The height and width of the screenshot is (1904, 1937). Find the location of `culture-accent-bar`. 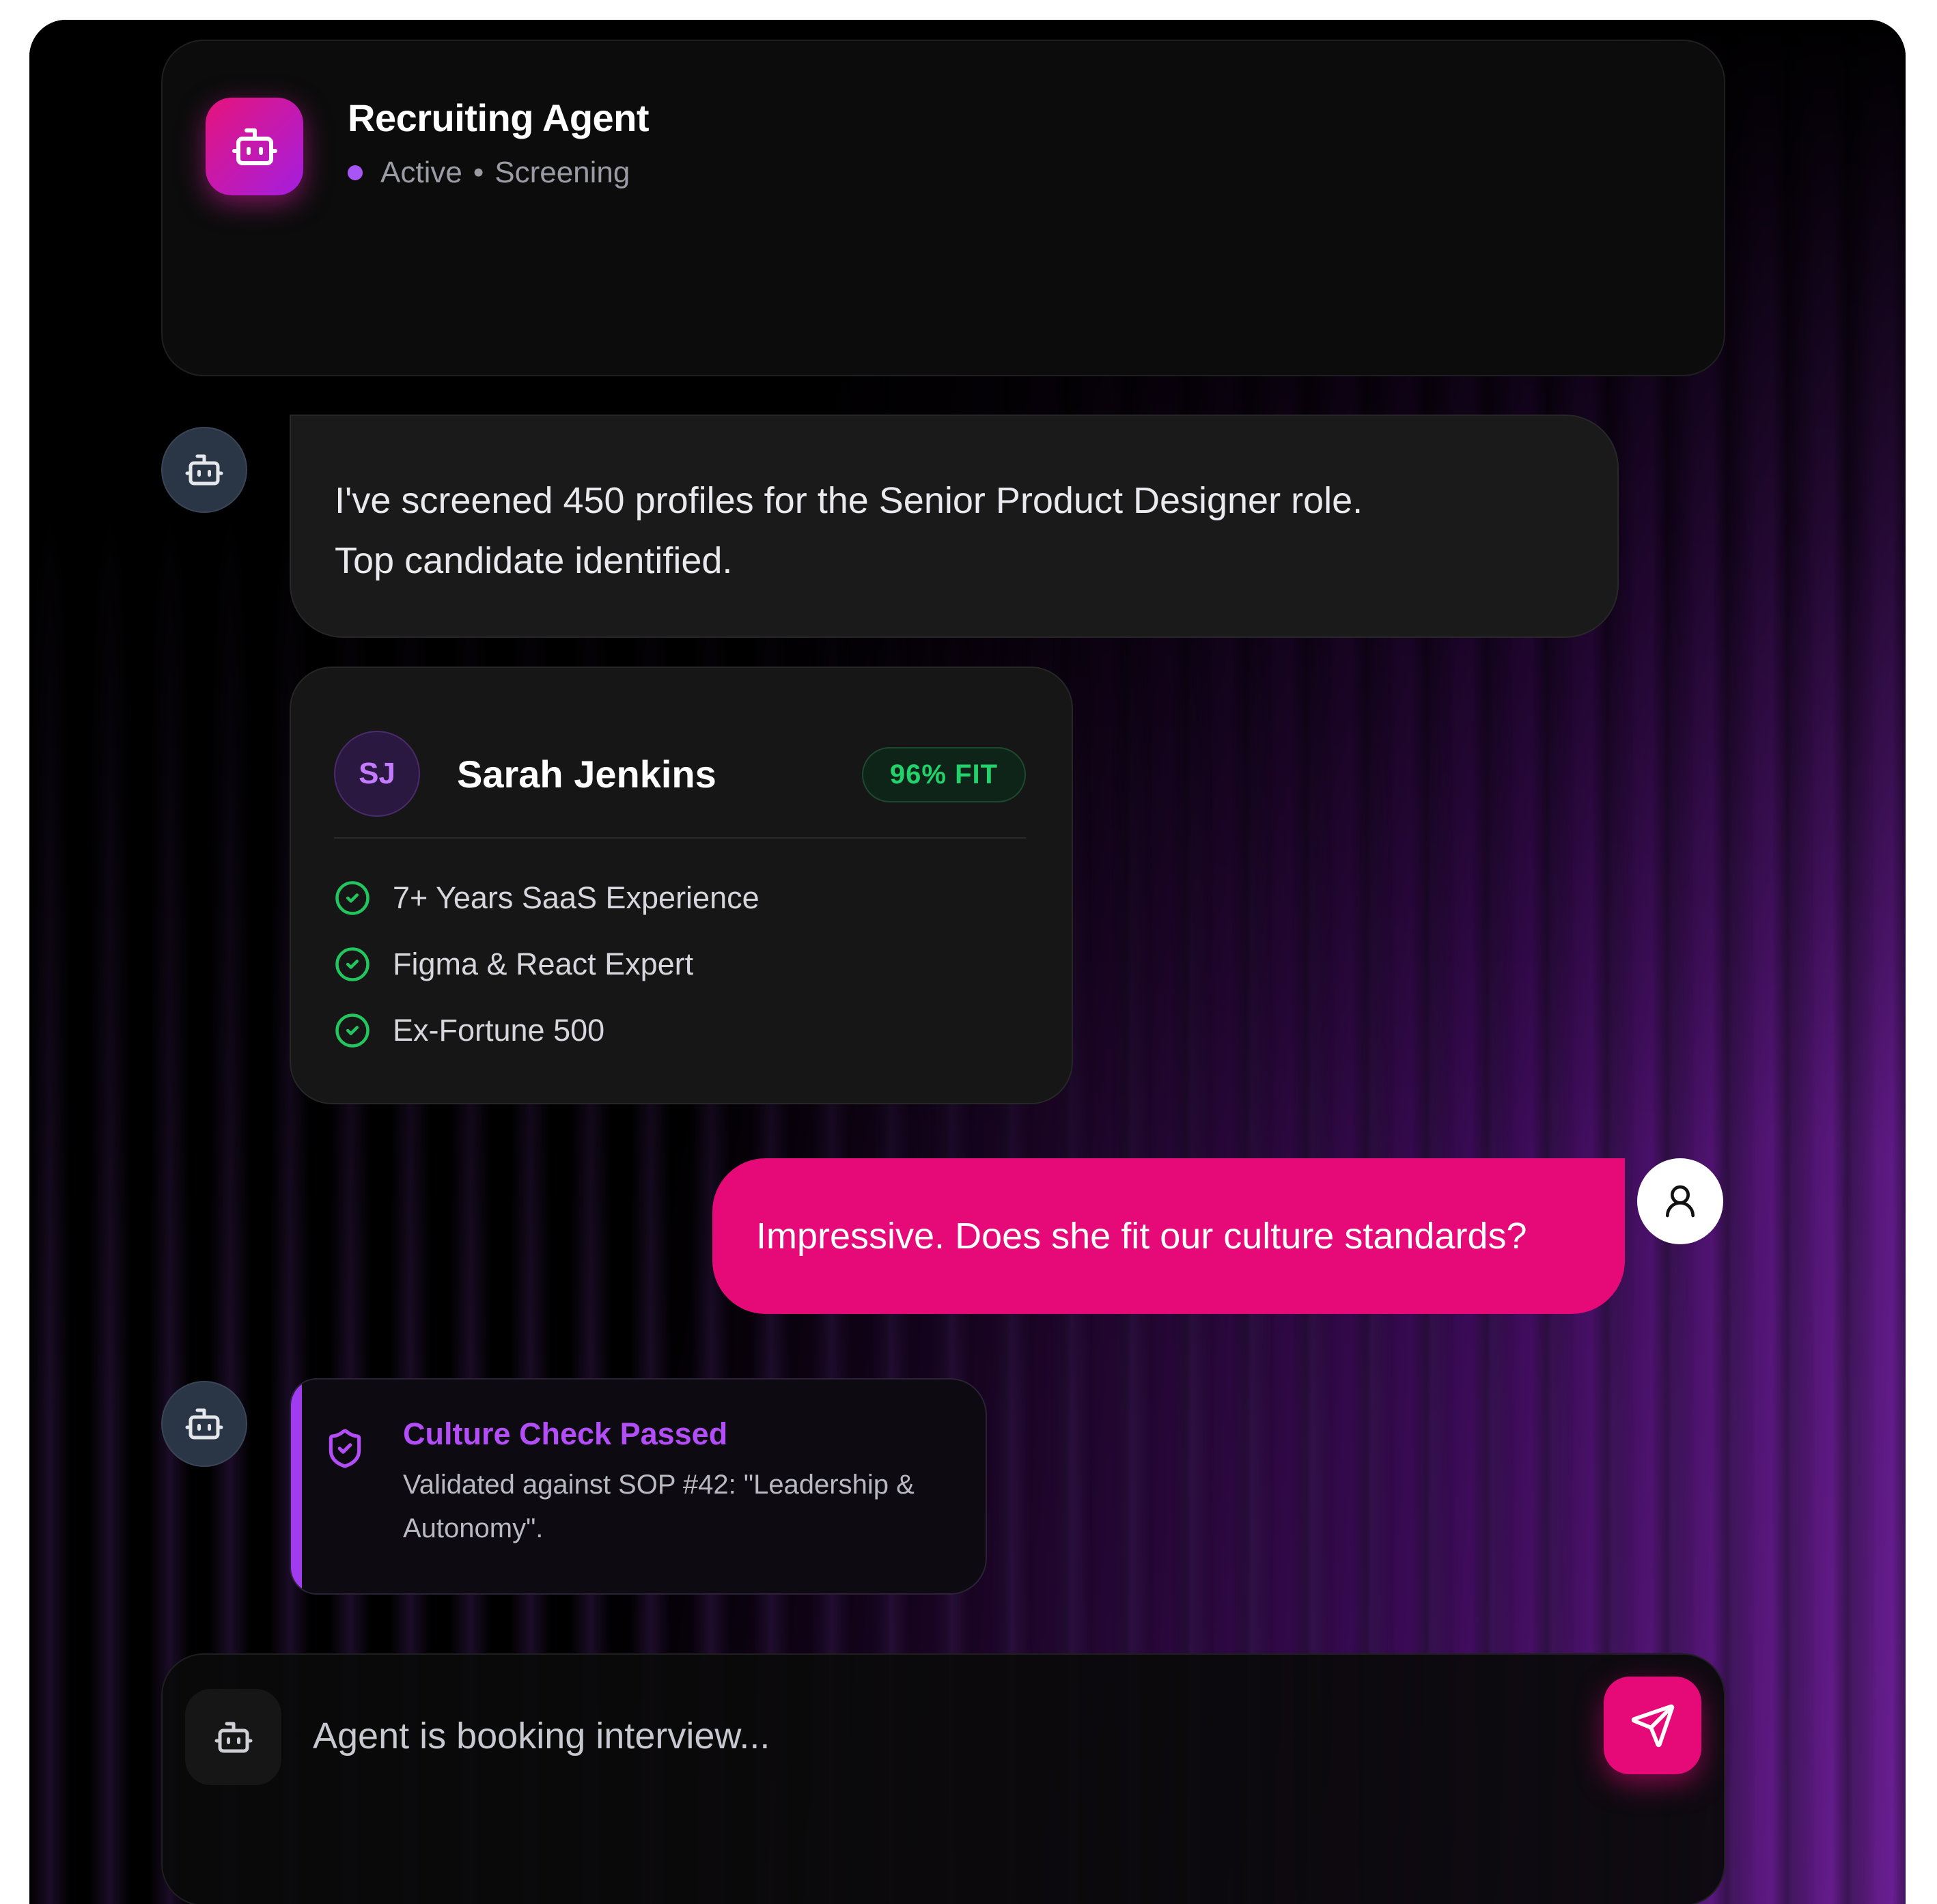

culture-accent-bar is located at coordinates (296, 1486).